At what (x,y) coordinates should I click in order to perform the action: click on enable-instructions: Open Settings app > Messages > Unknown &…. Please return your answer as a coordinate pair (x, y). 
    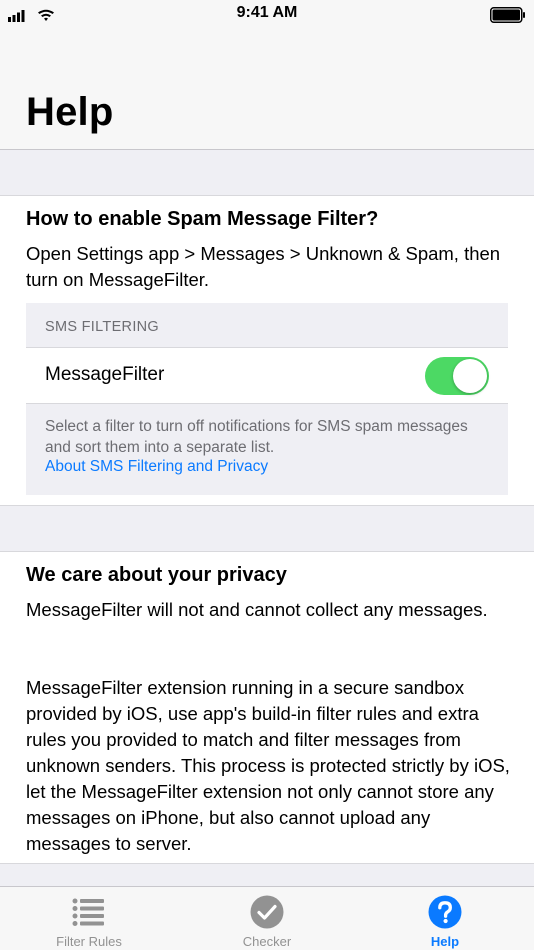
    Looking at the image, I should click on (263, 266).